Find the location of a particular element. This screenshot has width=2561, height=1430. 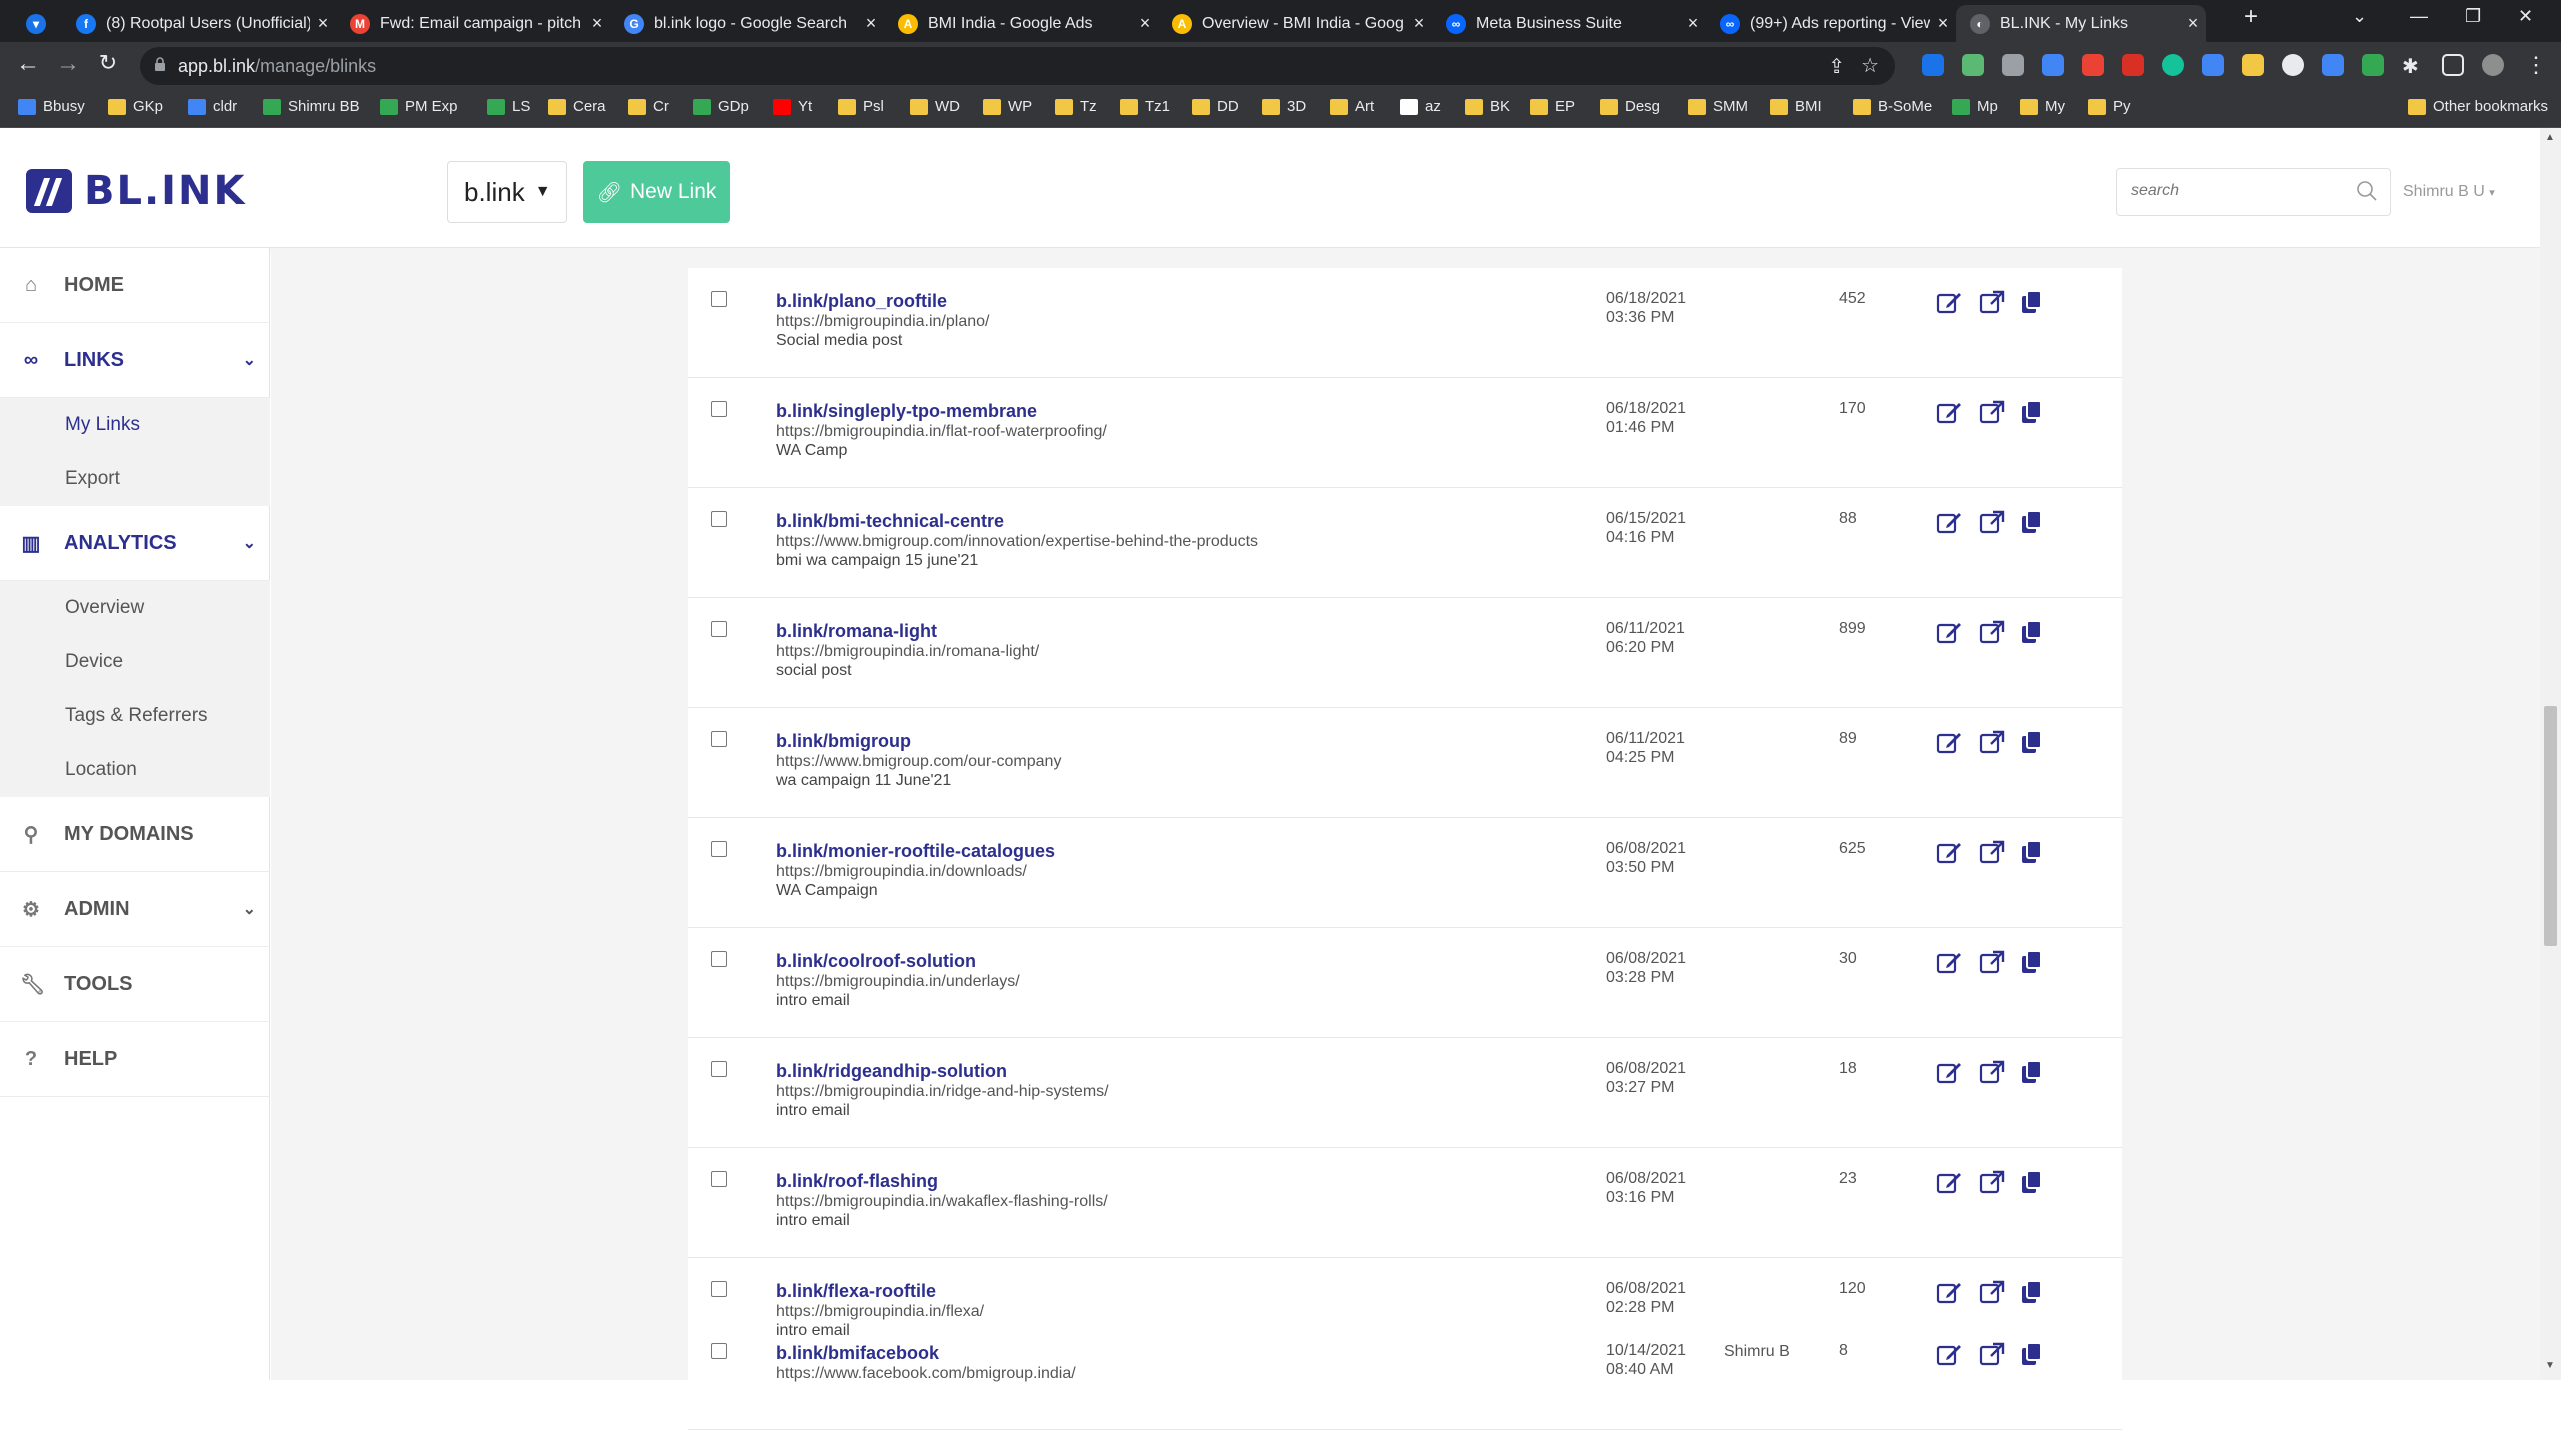

reload-icon: ↻ is located at coordinates (108, 63).